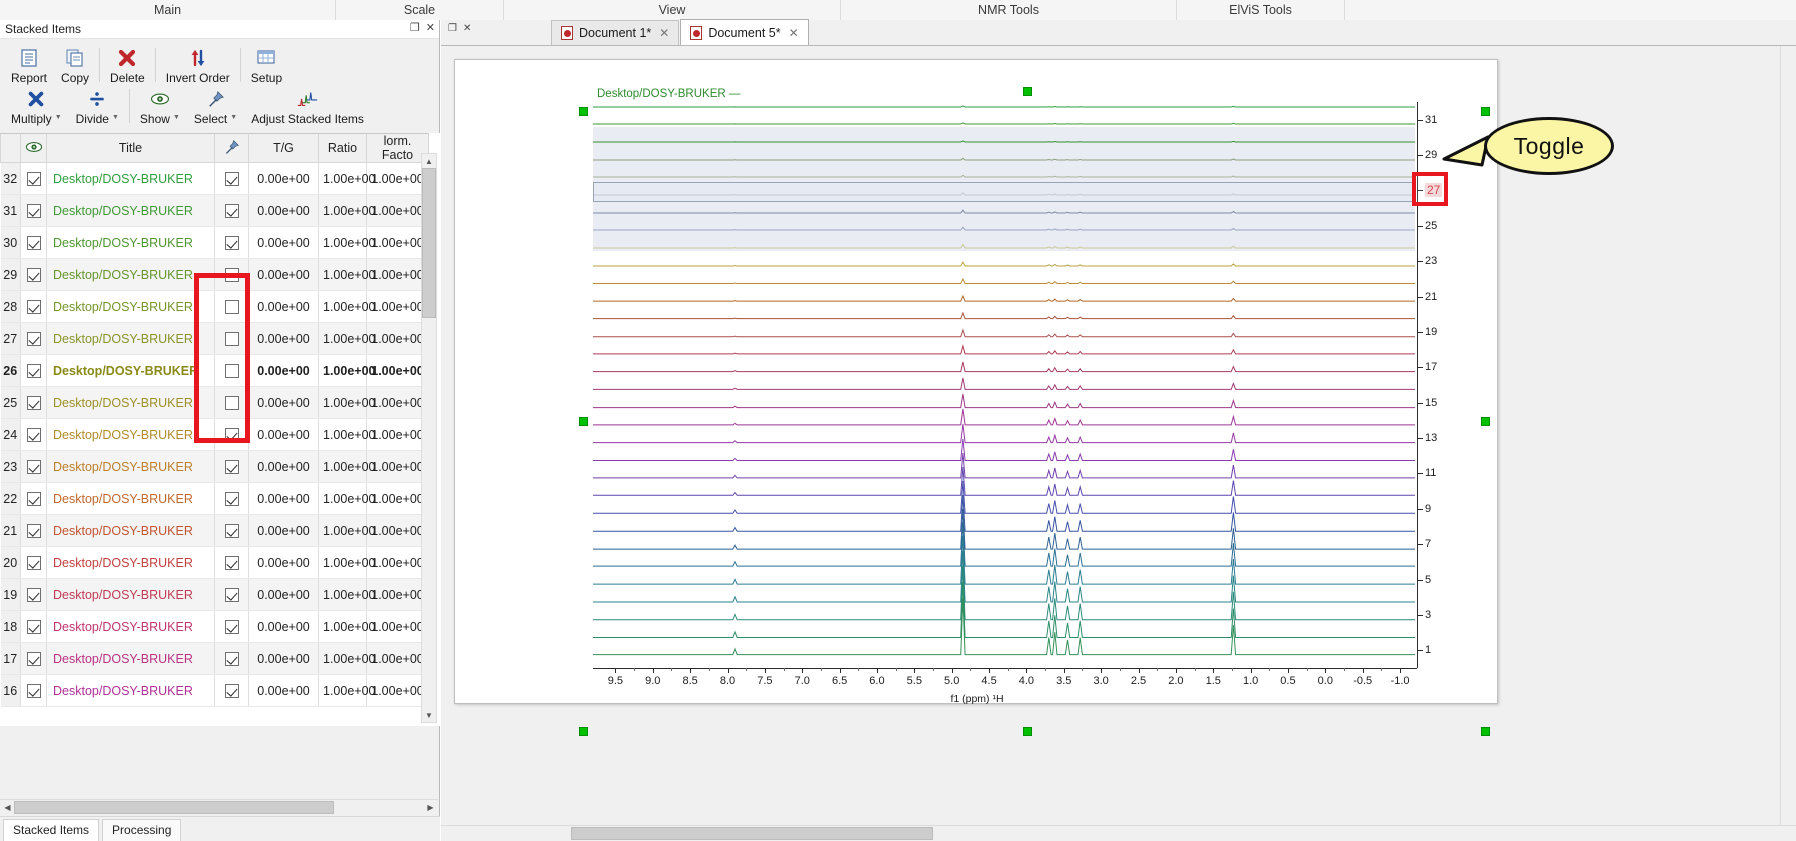  Describe the element at coordinates (794, 33) in the screenshot. I see `close-tab-icon: ✕` at that location.